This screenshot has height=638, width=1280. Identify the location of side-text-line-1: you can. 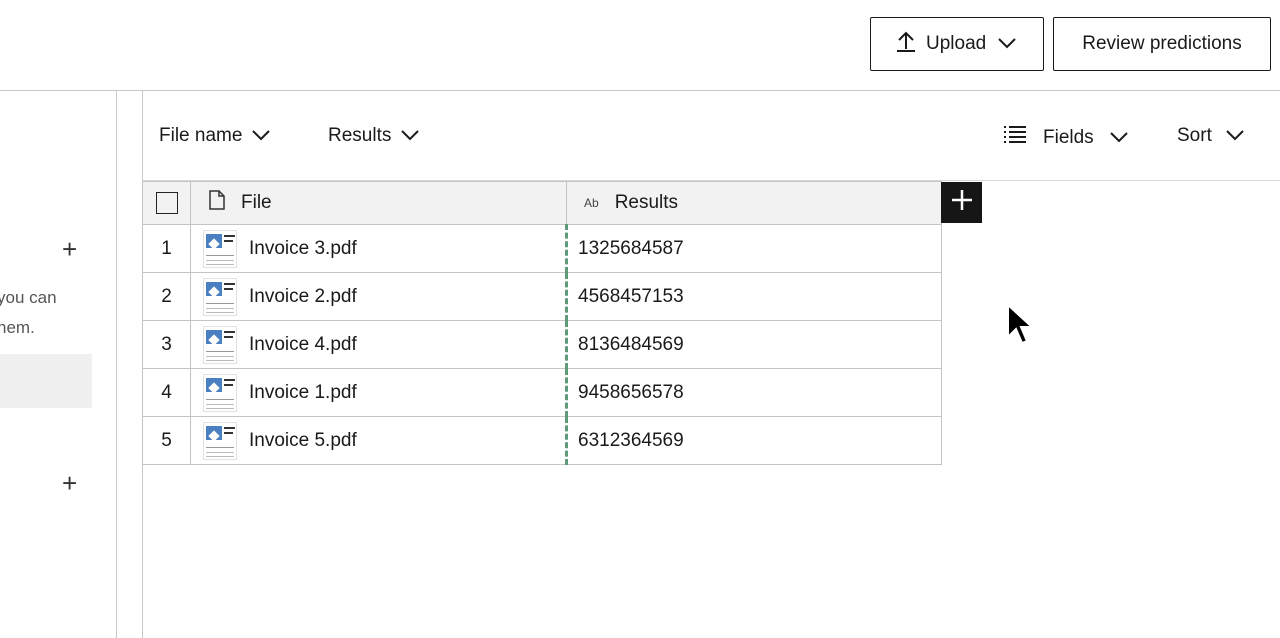
(28, 297).